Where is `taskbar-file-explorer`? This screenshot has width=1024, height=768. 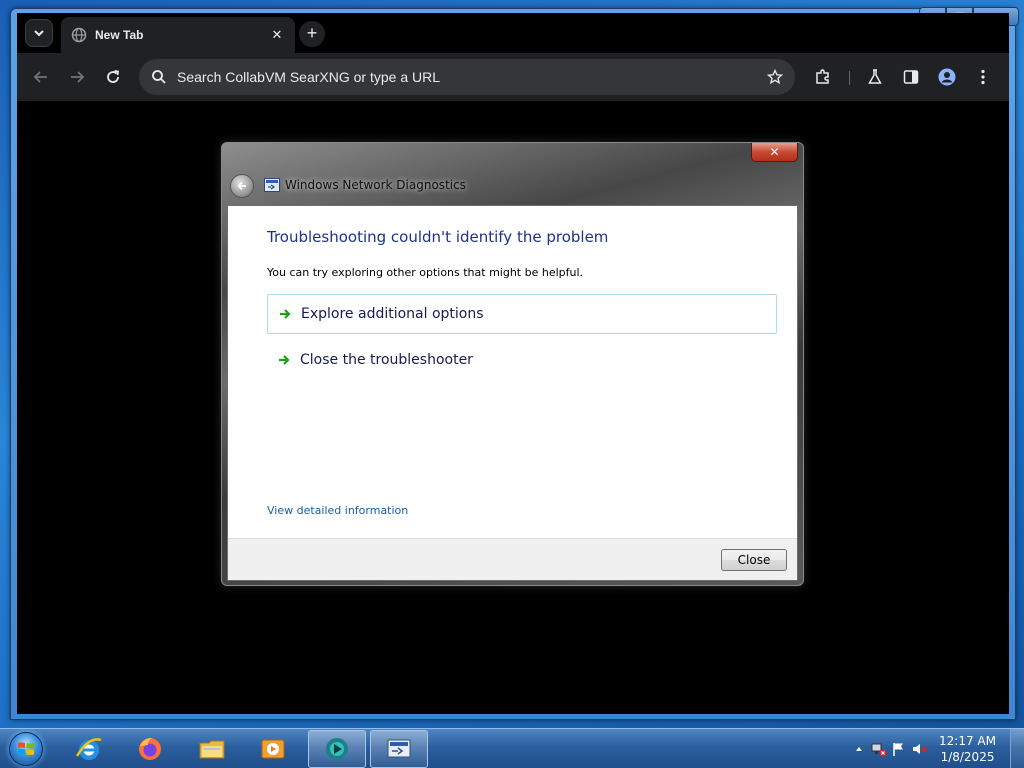 taskbar-file-explorer is located at coordinates (212, 749).